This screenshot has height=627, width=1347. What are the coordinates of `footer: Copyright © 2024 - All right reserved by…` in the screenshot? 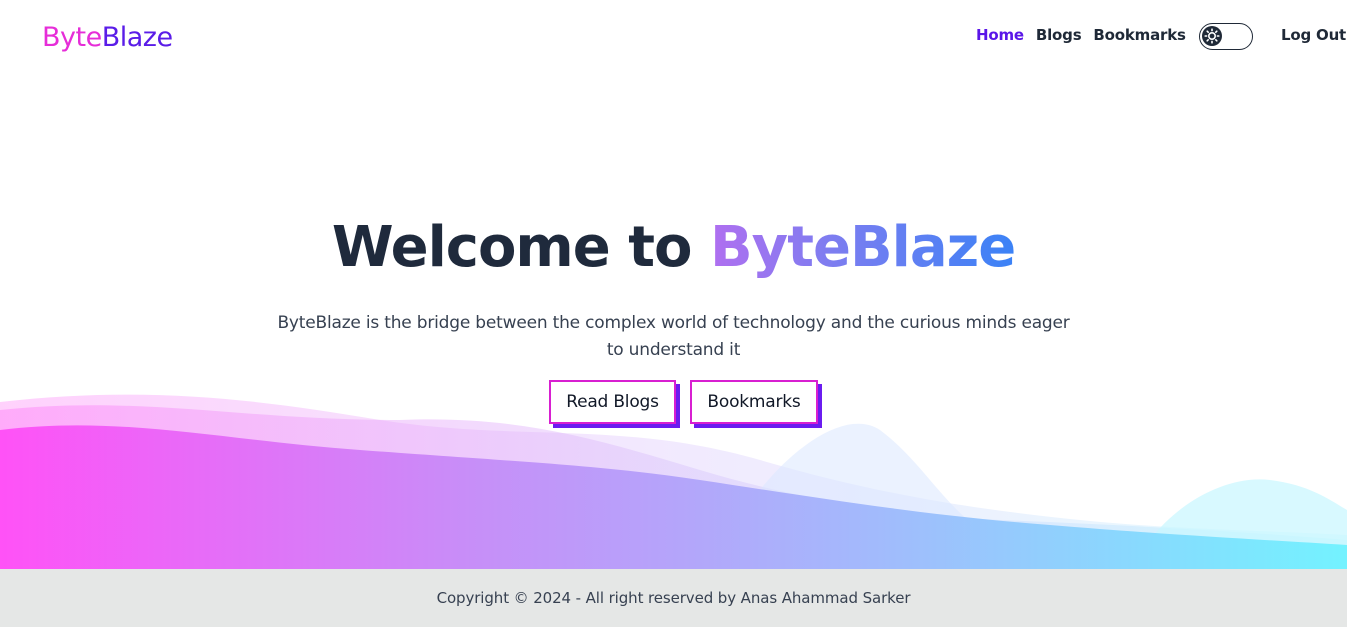 It's located at (673, 598).